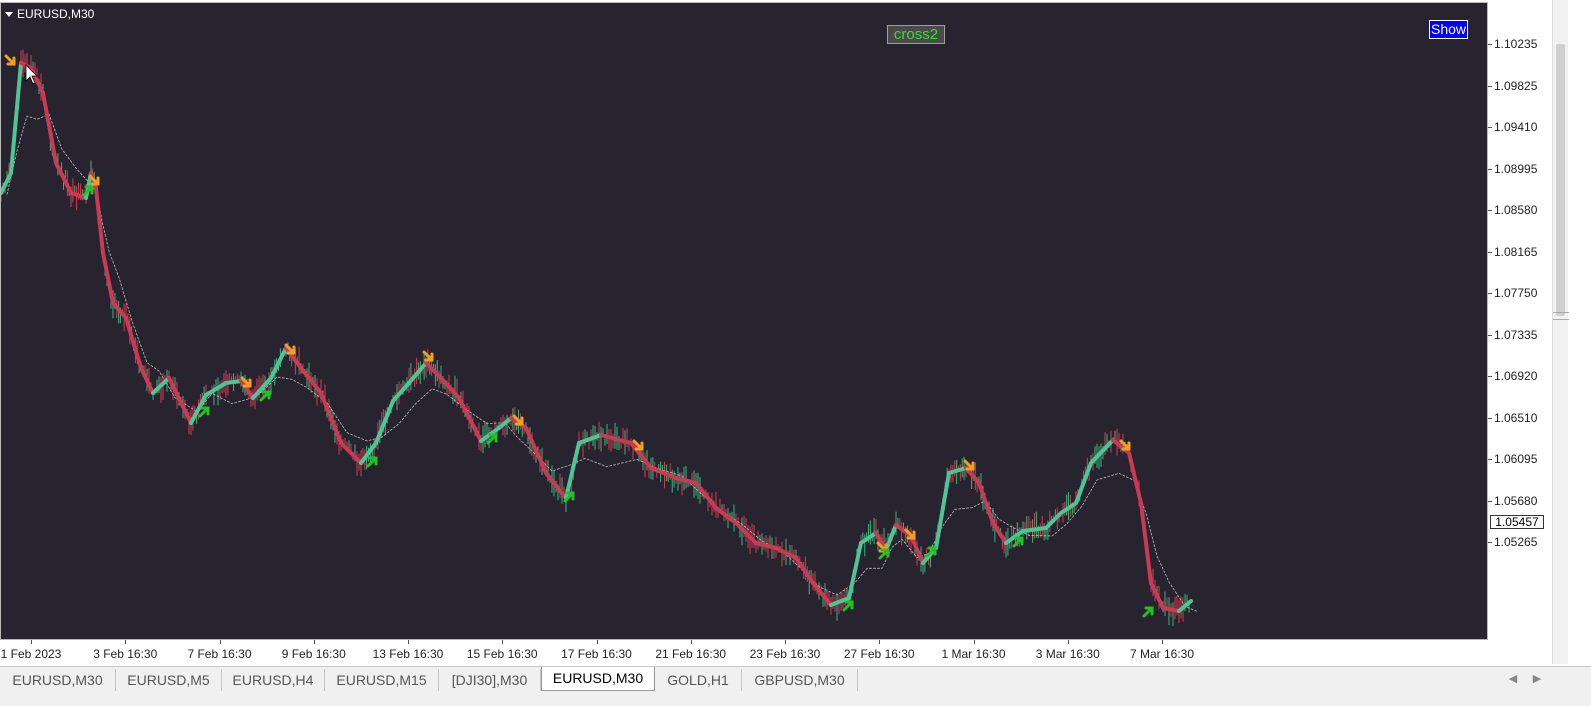 This screenshot has height=706, width=1591. Describe the element at coordinates (1560, 332) in the screenshot. I see `vertical-scrollbar` at that location.